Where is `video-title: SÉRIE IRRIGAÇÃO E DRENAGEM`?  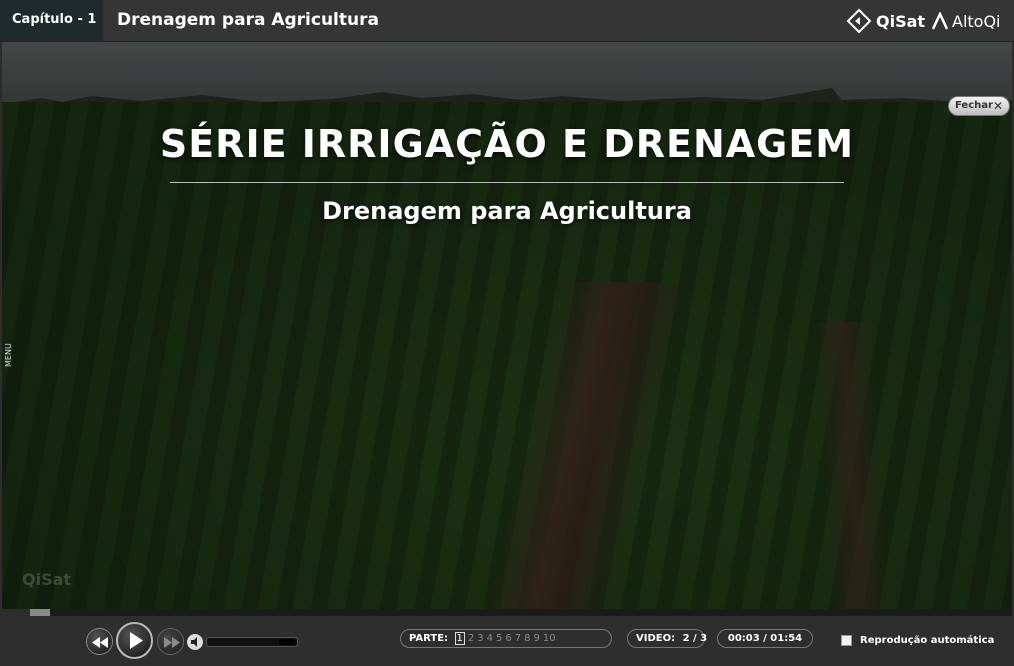
video-title: SÉRIE IRRIGAÇÃO E DRENAGEM is located at coordinates (507, 144).